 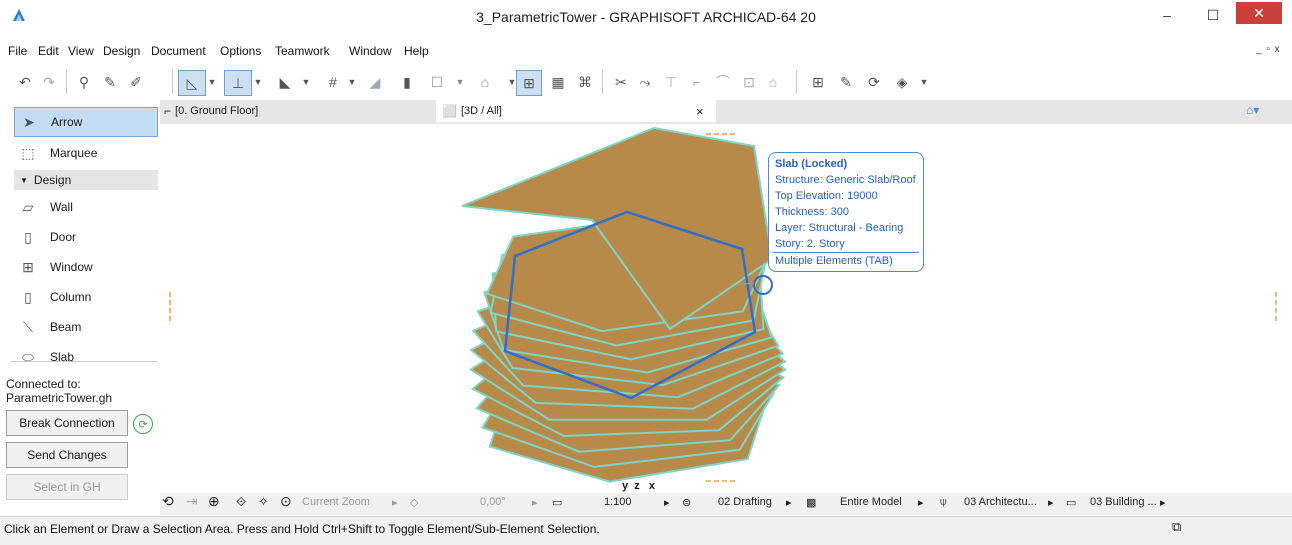 What do you see at coordinates (921, 502) in the screenshot?
I see `model-view-arrow: ▸` at bounding box center [921, 502].